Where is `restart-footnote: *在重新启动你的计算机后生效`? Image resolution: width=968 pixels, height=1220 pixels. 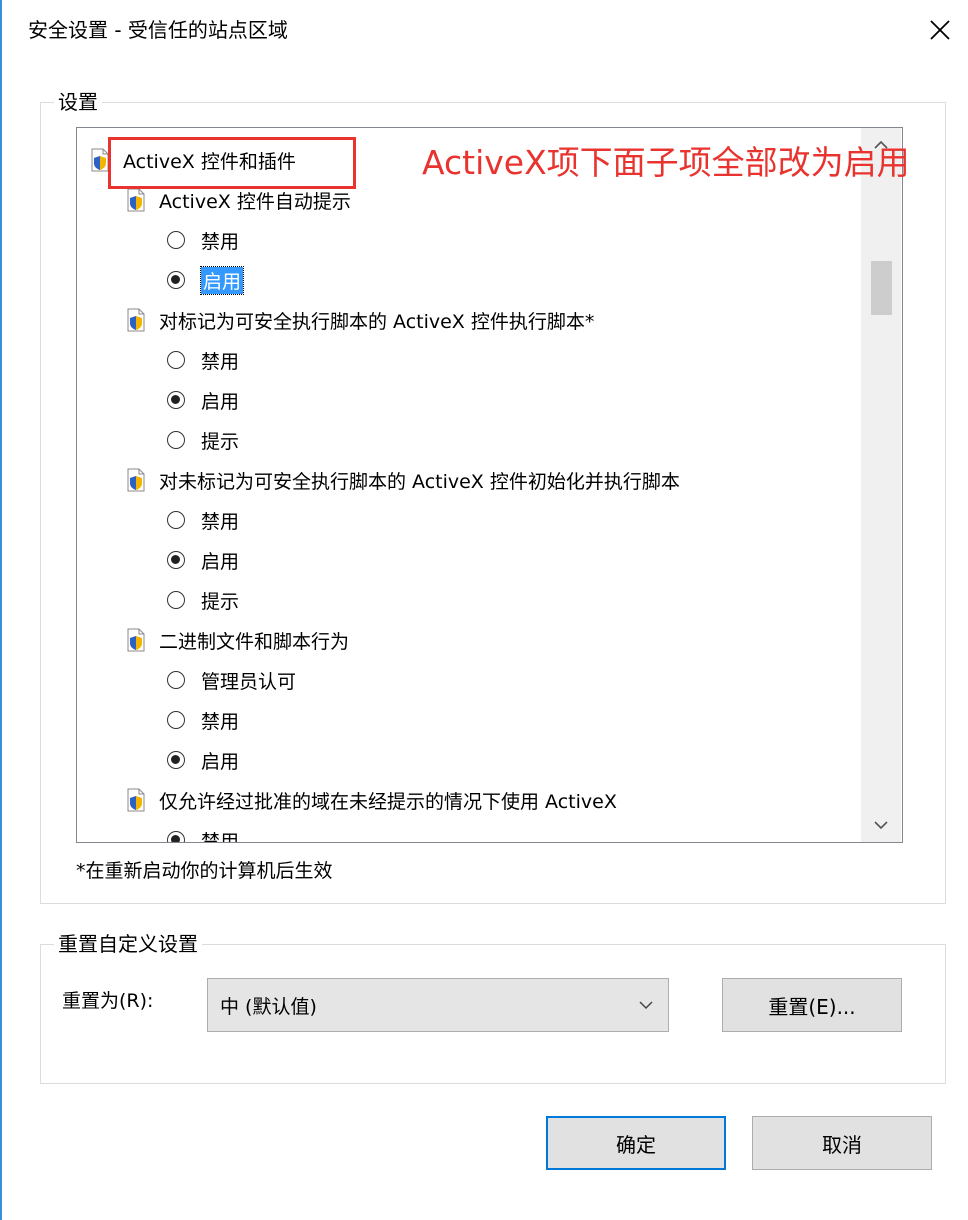 restart-footnote: *在重新启动你的计算机后生效 is located at coordinates (204, 871).